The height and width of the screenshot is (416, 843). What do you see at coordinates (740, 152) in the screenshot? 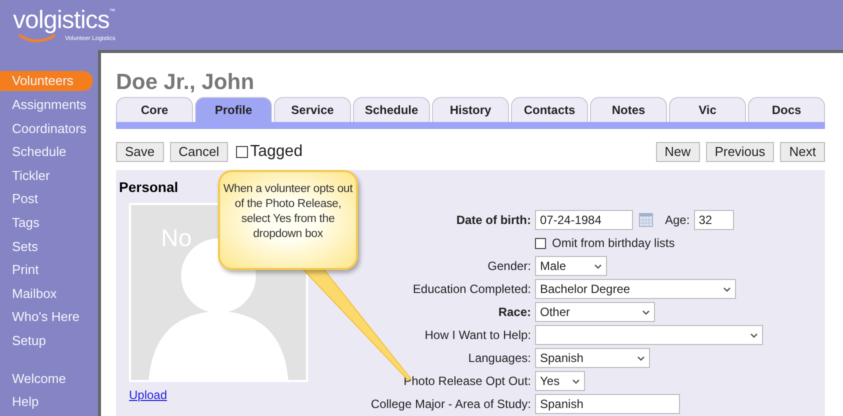
I see `toolbar-button: Previous` at bounding box center [740, 152].